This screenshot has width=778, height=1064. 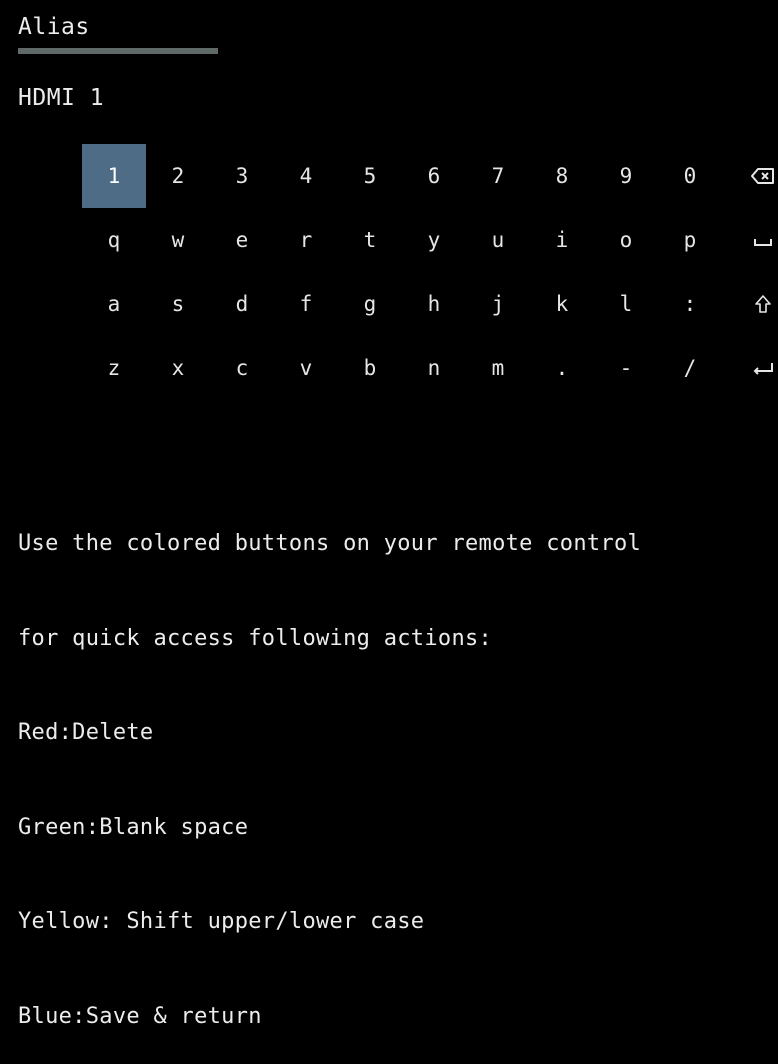 I want to click on key-2-5: h, so click(x=434, y=304).